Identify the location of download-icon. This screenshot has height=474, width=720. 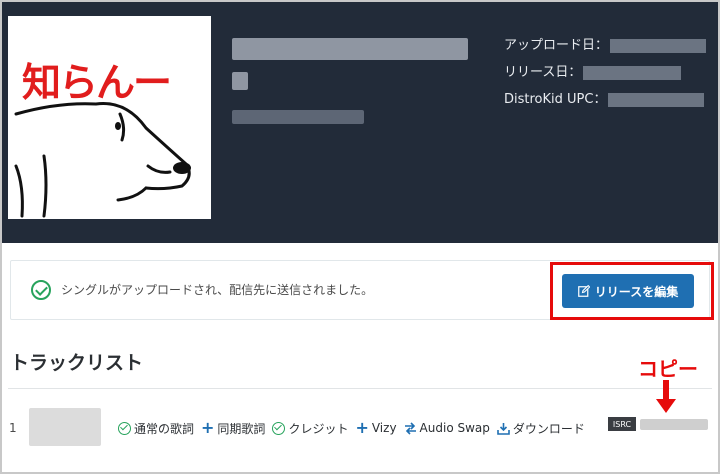
(503, 428).